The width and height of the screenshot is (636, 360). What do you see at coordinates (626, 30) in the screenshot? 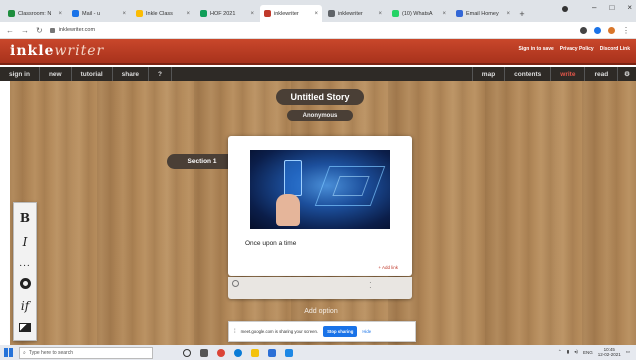
I see `menu-icon: ⋮` at bounding box center [626, 30].